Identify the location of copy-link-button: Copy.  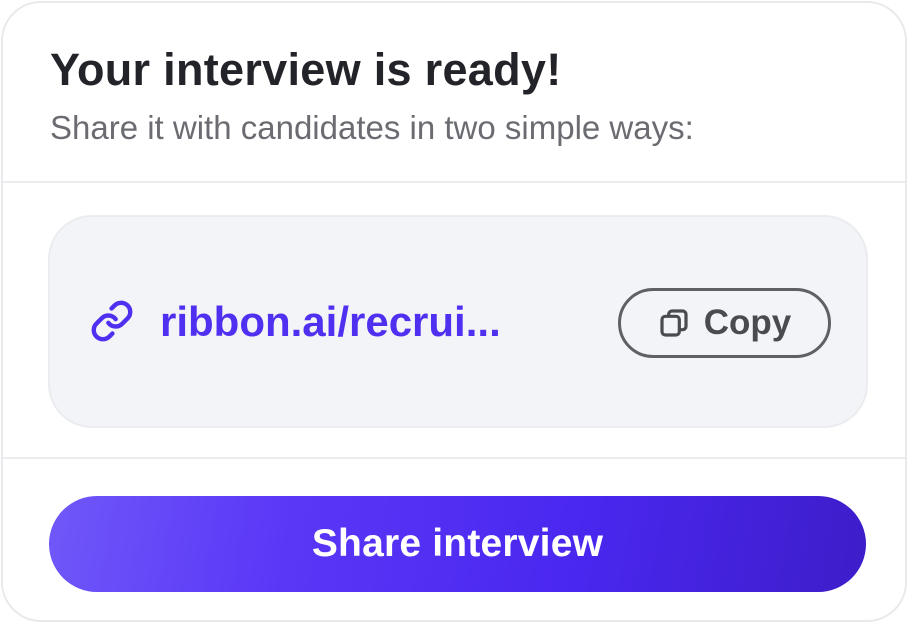
(724, 323).